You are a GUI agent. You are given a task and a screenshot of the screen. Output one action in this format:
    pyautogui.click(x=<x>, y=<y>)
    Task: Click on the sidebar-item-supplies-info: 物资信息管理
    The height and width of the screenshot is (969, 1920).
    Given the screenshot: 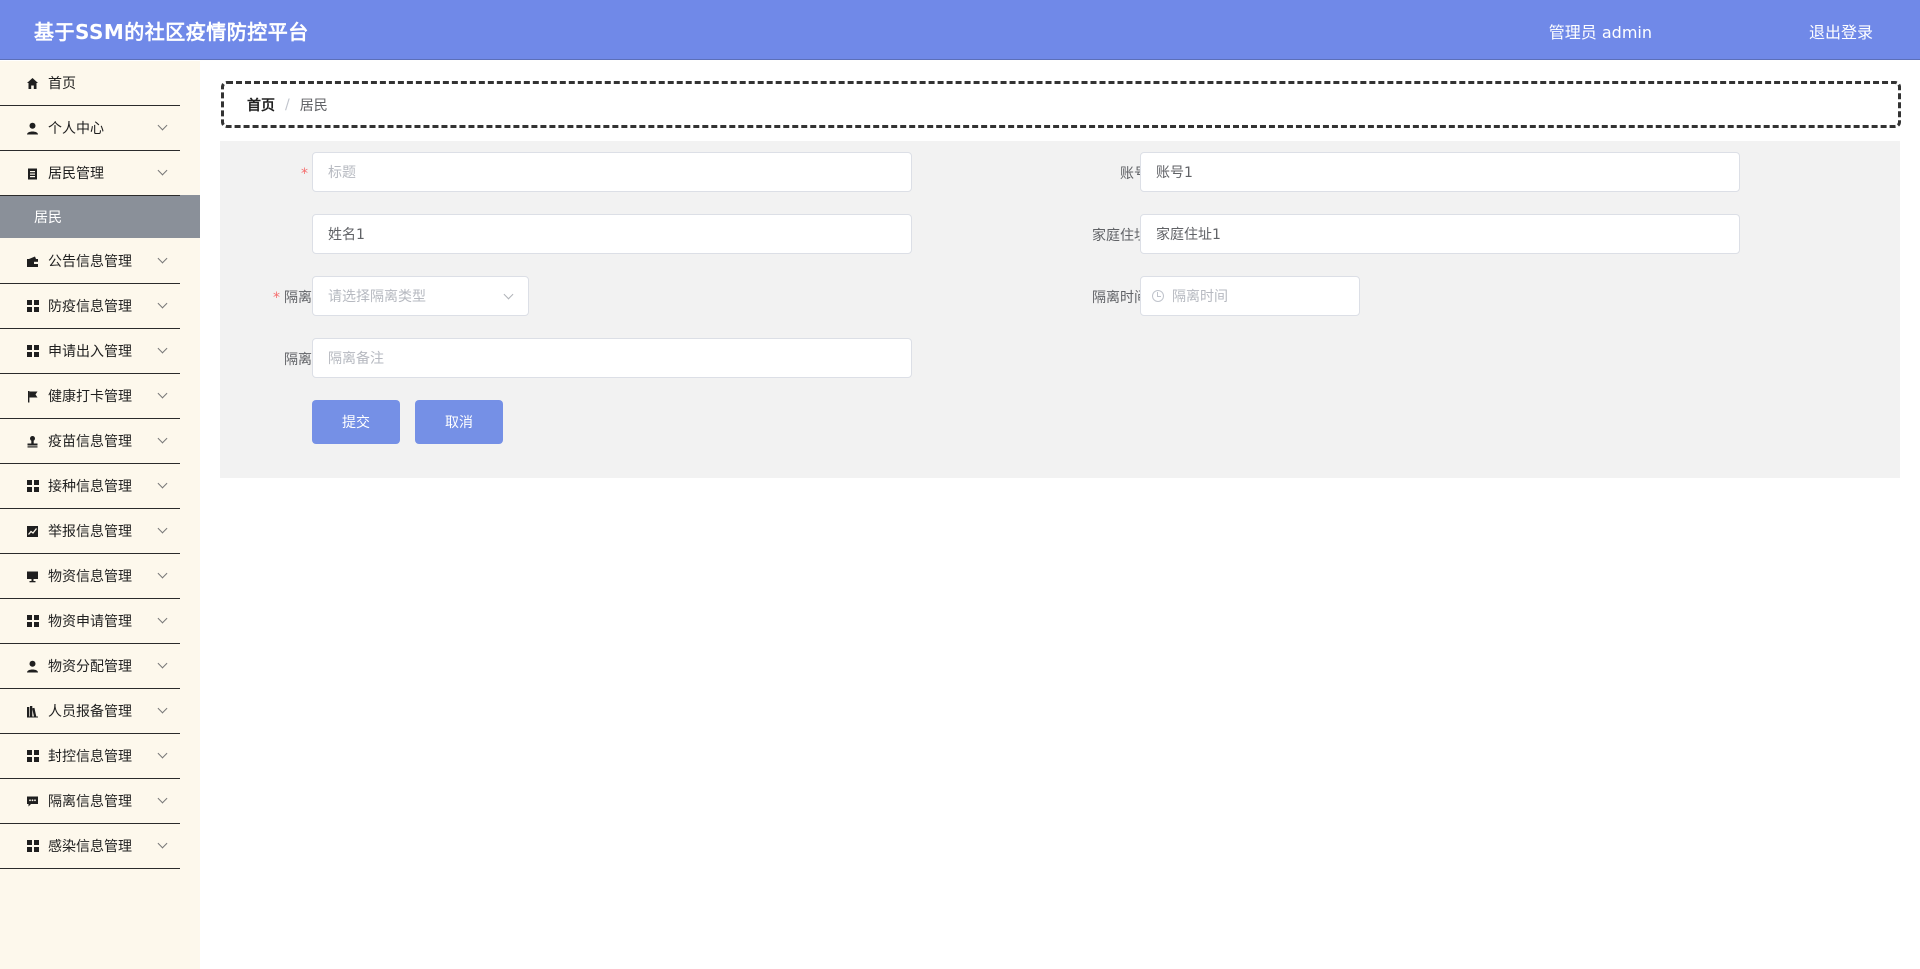 What is the action you would take?
    pyautogui.click(x=90, y=576)
    